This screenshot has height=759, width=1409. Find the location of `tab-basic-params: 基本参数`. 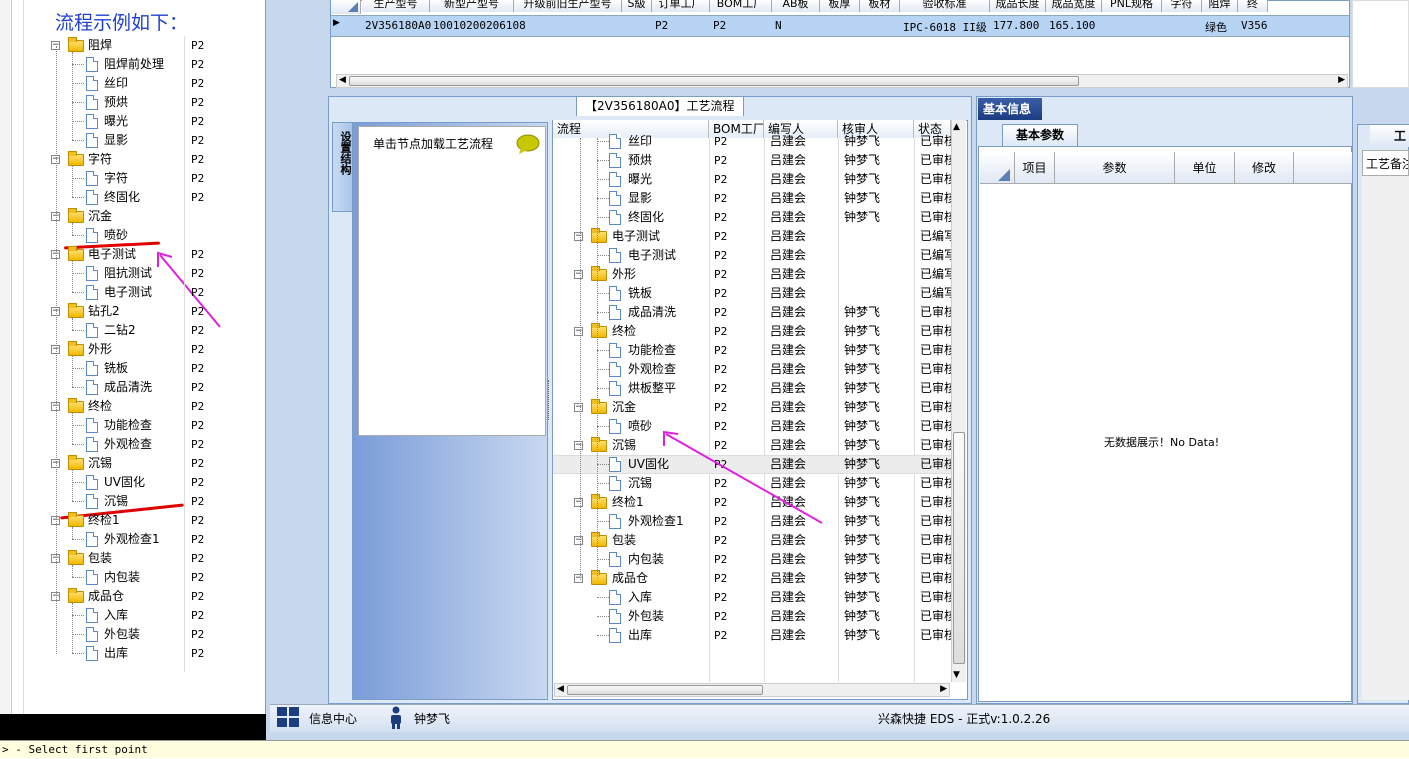

tab-basic-params: 基本参数 is located at coordinates (1040, 135).